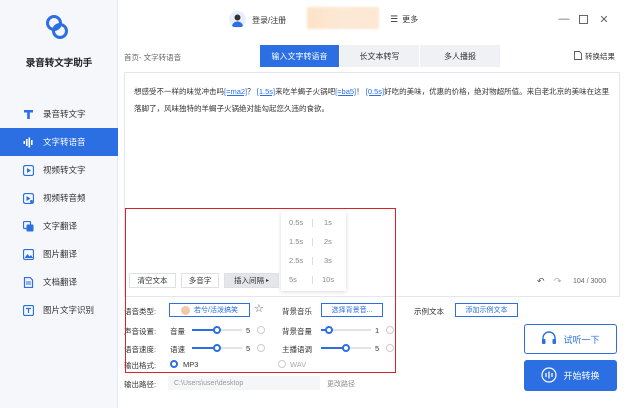 This screenshot has width=630, height=408. I want to click on pause-option: 0.5s, so click(296, 222).